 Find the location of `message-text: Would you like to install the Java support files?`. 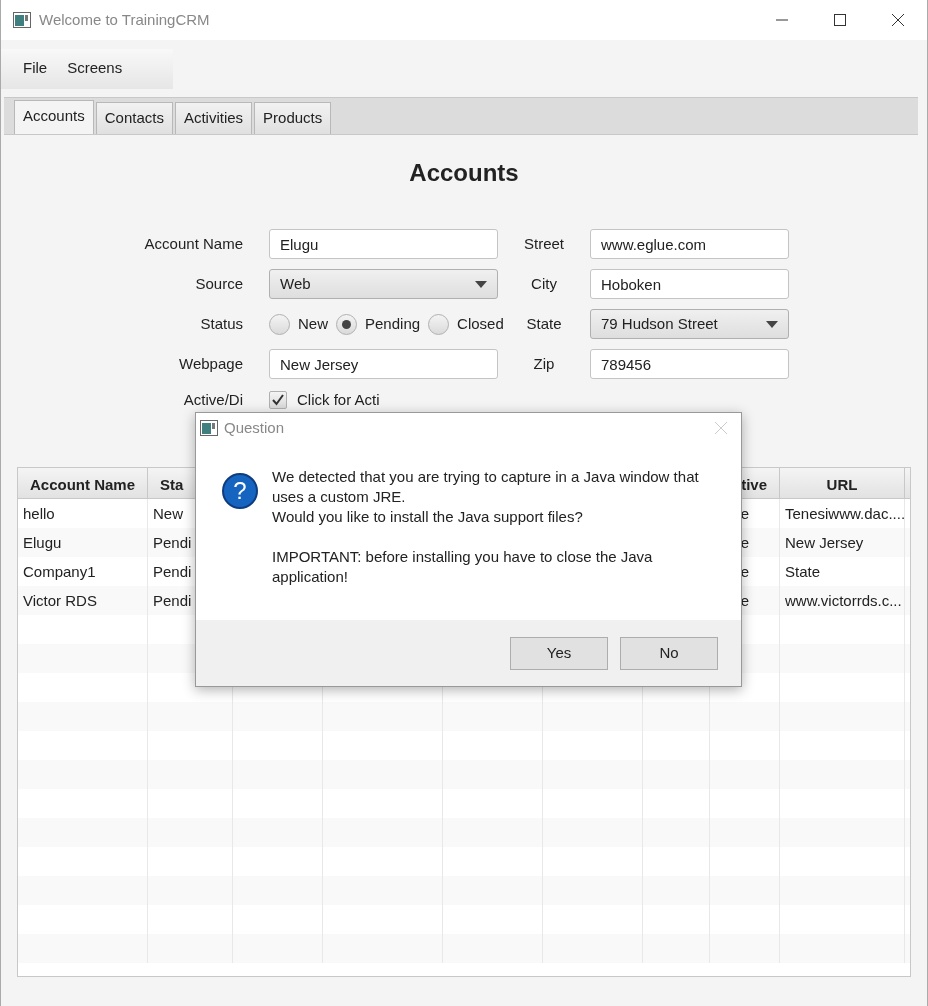

message-text: Would you like to install the Java support files? is located at coordinates (428, 517).